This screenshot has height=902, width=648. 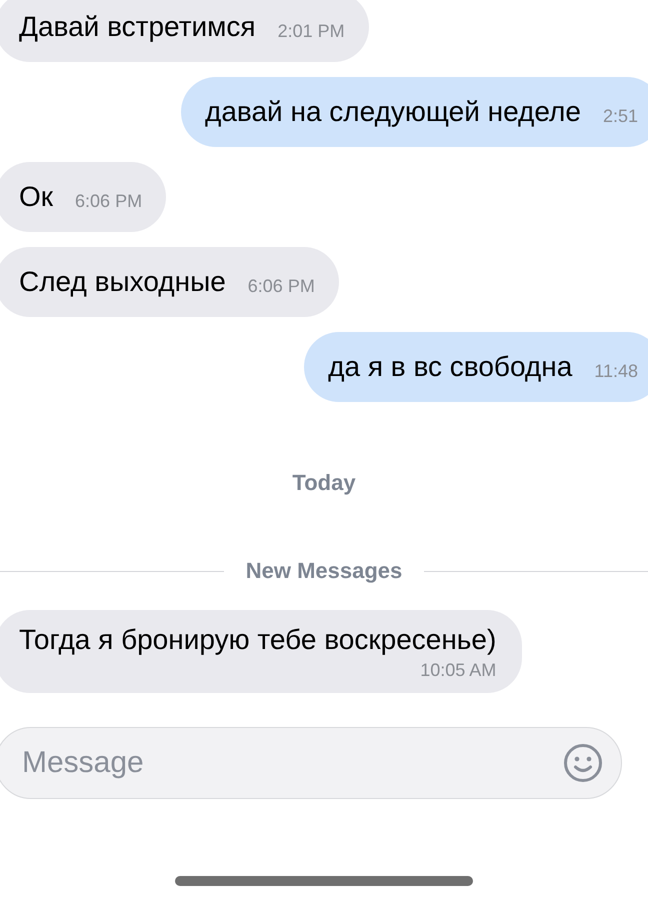 What do you see at coordinates (324, 483) in the screenshot?
I see `day-separator: Today` at bounding box center [324, 483].